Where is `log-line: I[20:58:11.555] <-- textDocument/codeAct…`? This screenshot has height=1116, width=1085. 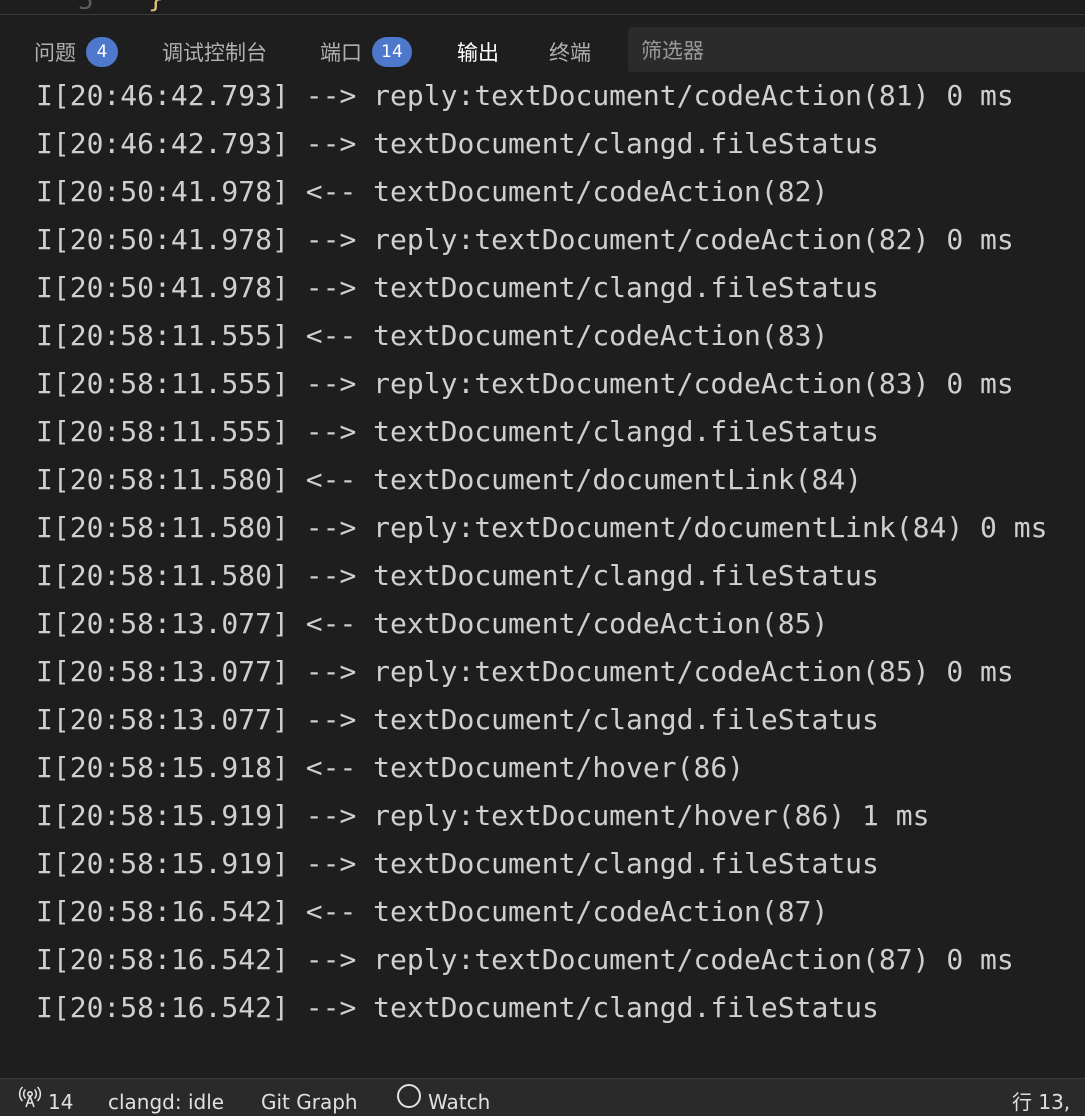 log-line: I[20:58:11.555] <-- textDocument/codeAct… is located at coordinates (432, 335).